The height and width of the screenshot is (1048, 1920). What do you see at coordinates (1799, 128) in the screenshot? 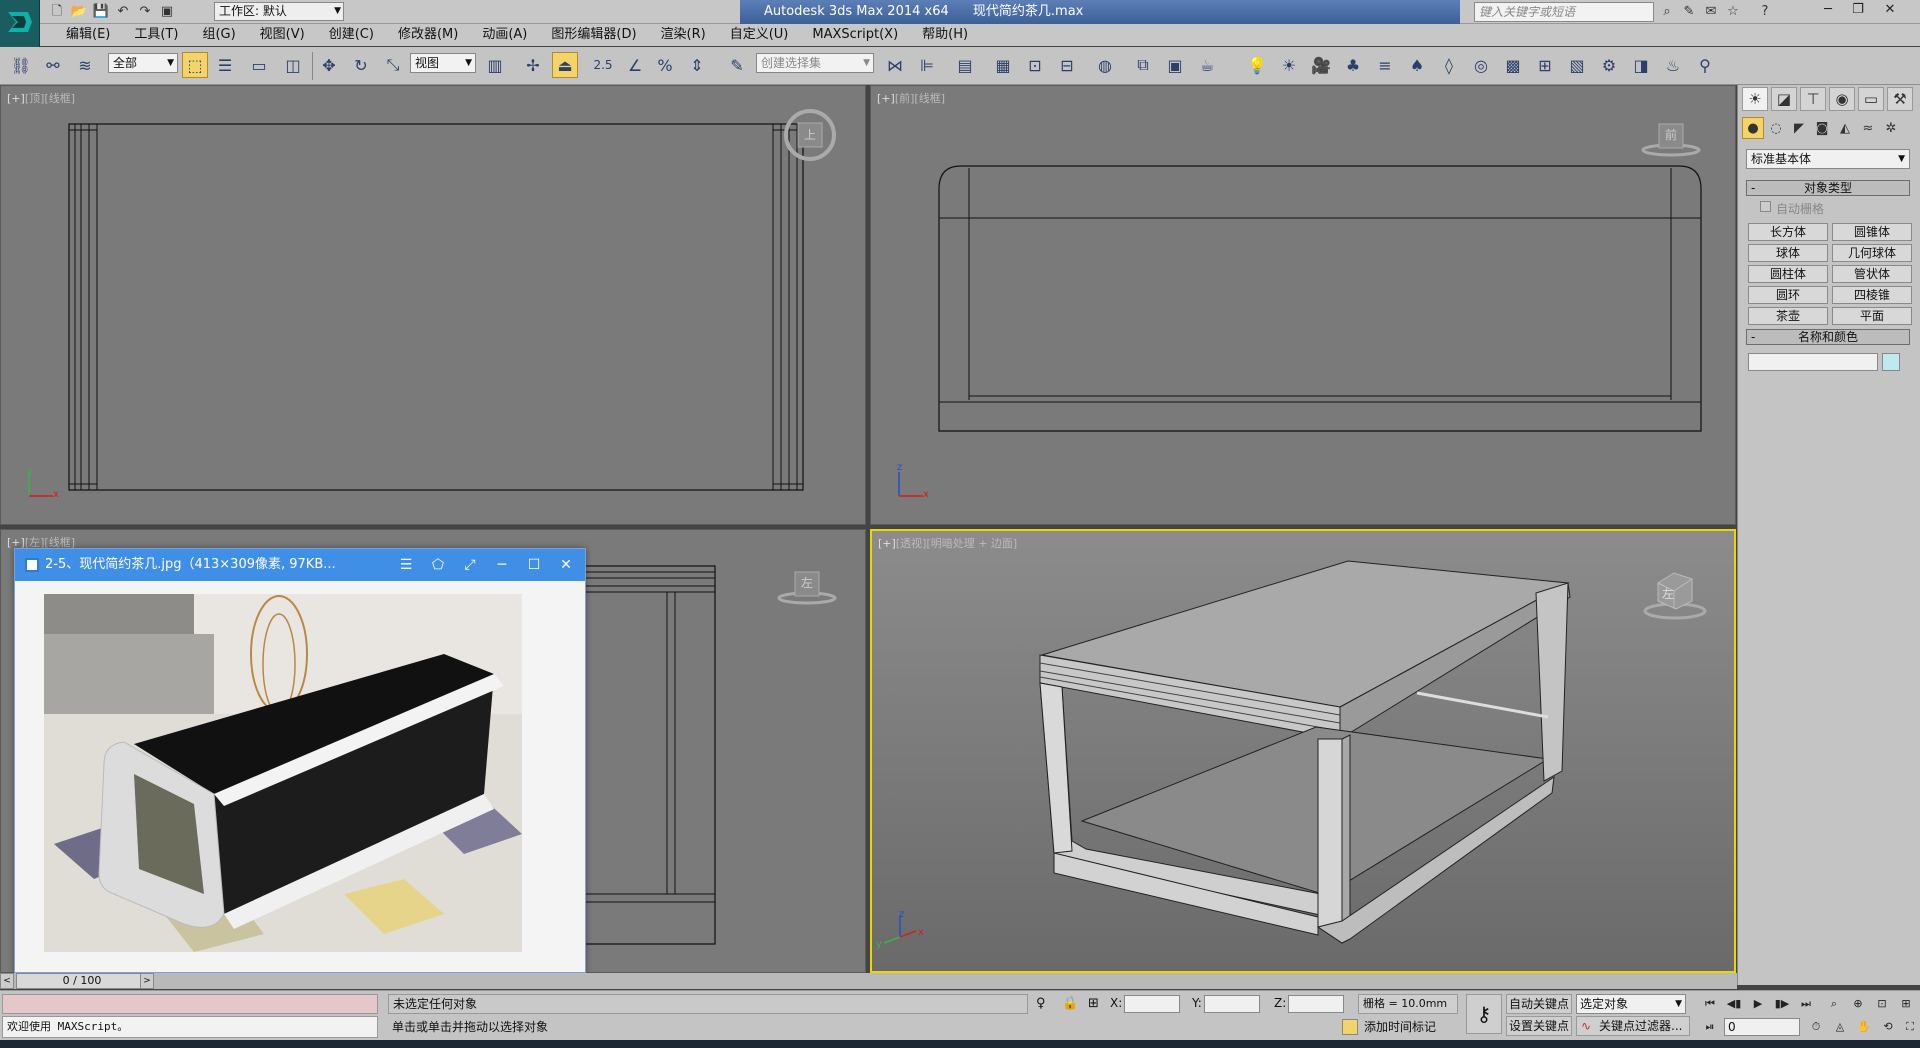
I see `lights-icon: ◤` at bounding box center [1799, 128].